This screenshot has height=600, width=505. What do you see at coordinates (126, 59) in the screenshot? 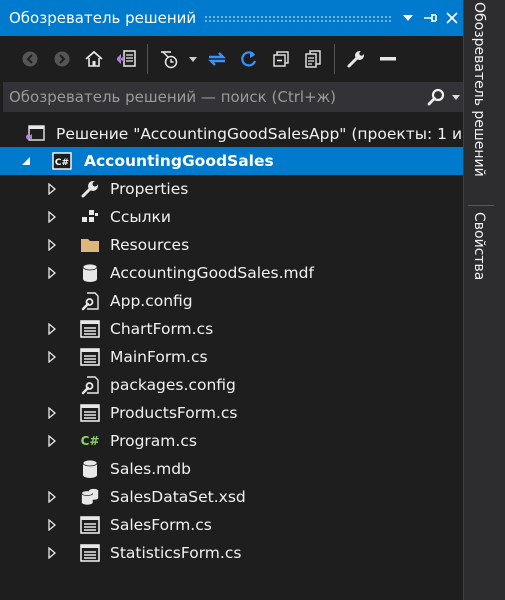
I see `switch-views-icon` at bounding box center [126, 59].